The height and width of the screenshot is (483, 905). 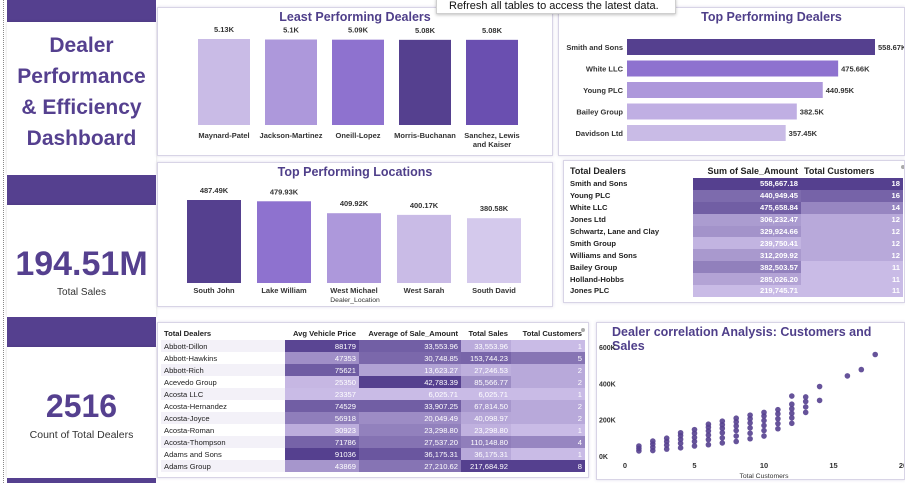 I want to click on table-row: Williams and Sons 312,209.92 12, so click(x=735, y=255).